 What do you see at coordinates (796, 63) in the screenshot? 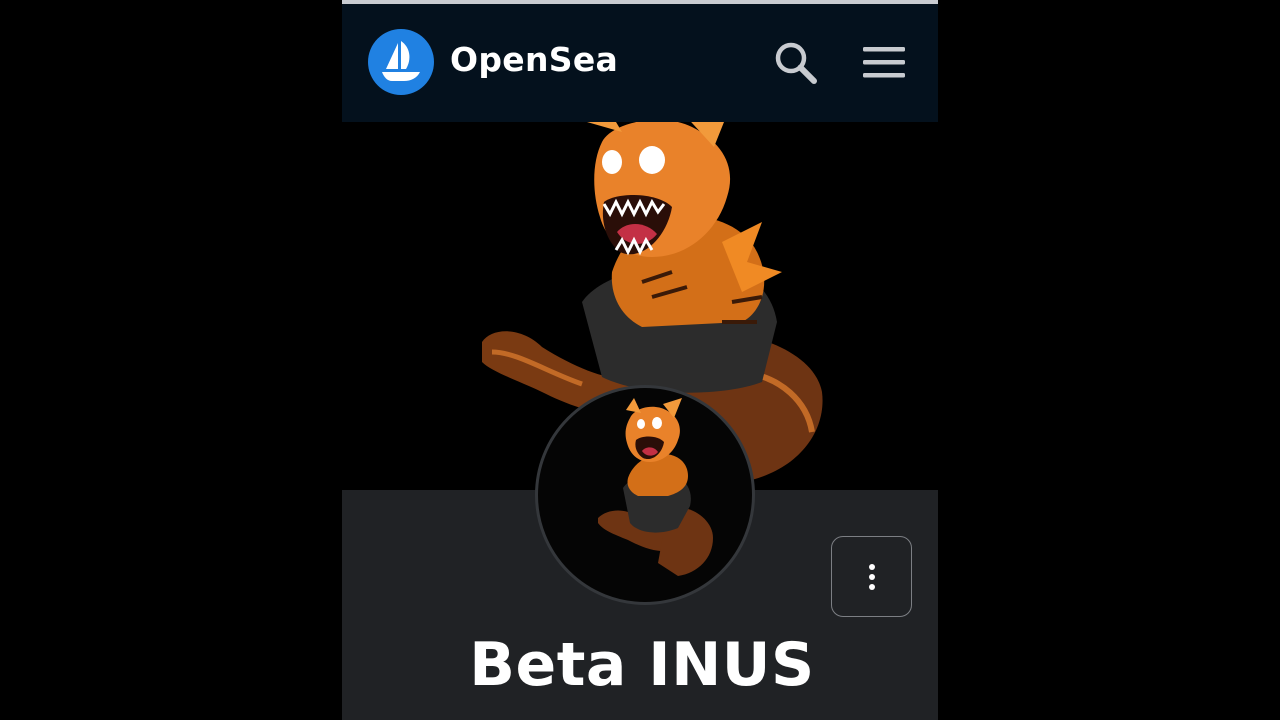
I see `search-icon` at bounding box center [796, 63].